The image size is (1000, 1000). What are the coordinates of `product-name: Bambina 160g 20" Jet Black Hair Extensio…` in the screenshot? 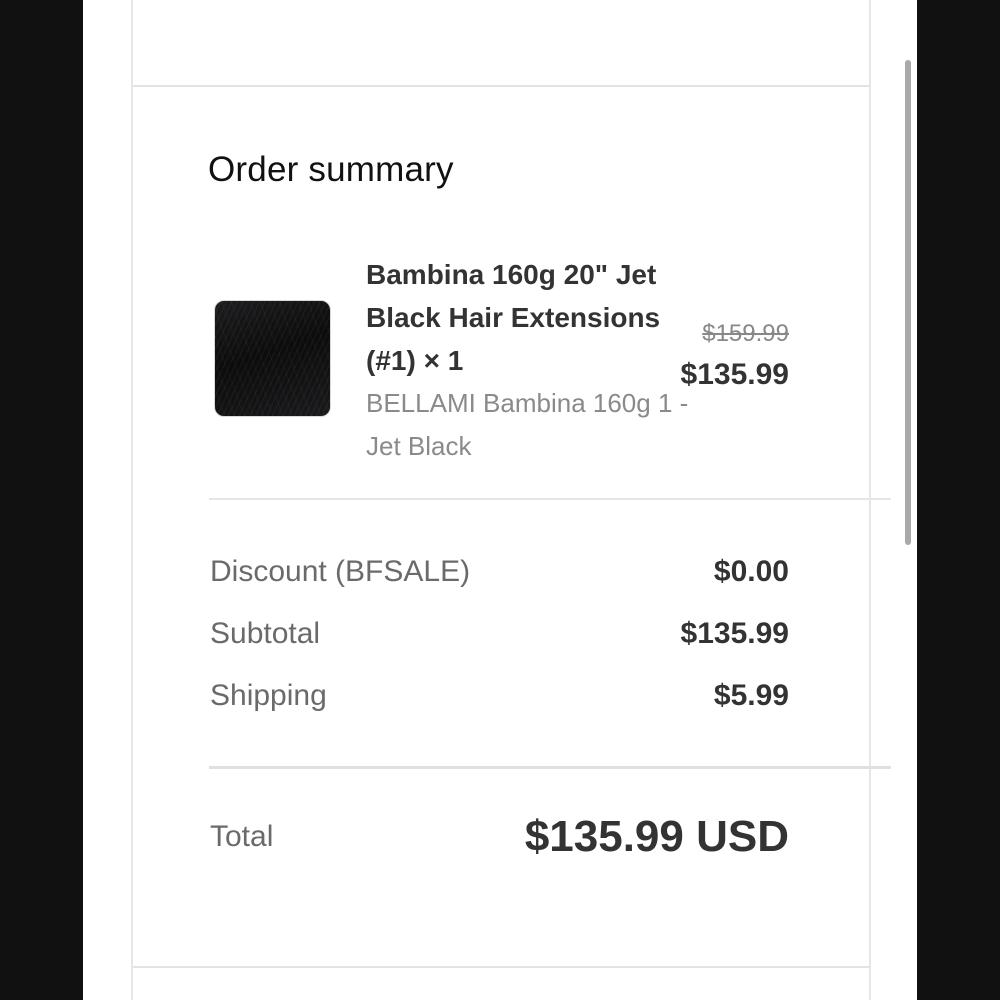 It's located at (513, 317).